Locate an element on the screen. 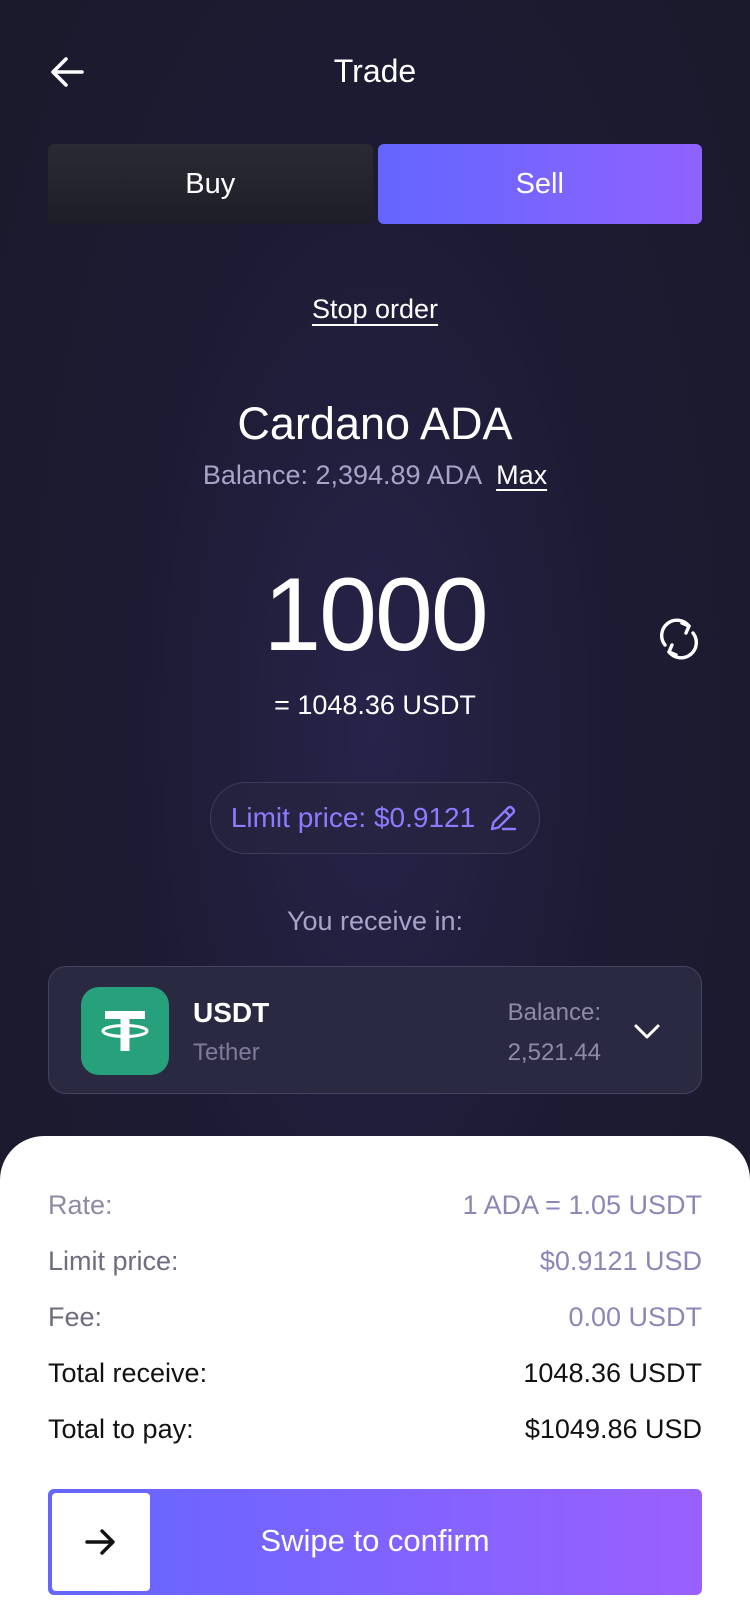 This screenshot has height=1624, width=750. swipe-to-confirm: Swipe to confirm is located at coordinates (375, 1542).